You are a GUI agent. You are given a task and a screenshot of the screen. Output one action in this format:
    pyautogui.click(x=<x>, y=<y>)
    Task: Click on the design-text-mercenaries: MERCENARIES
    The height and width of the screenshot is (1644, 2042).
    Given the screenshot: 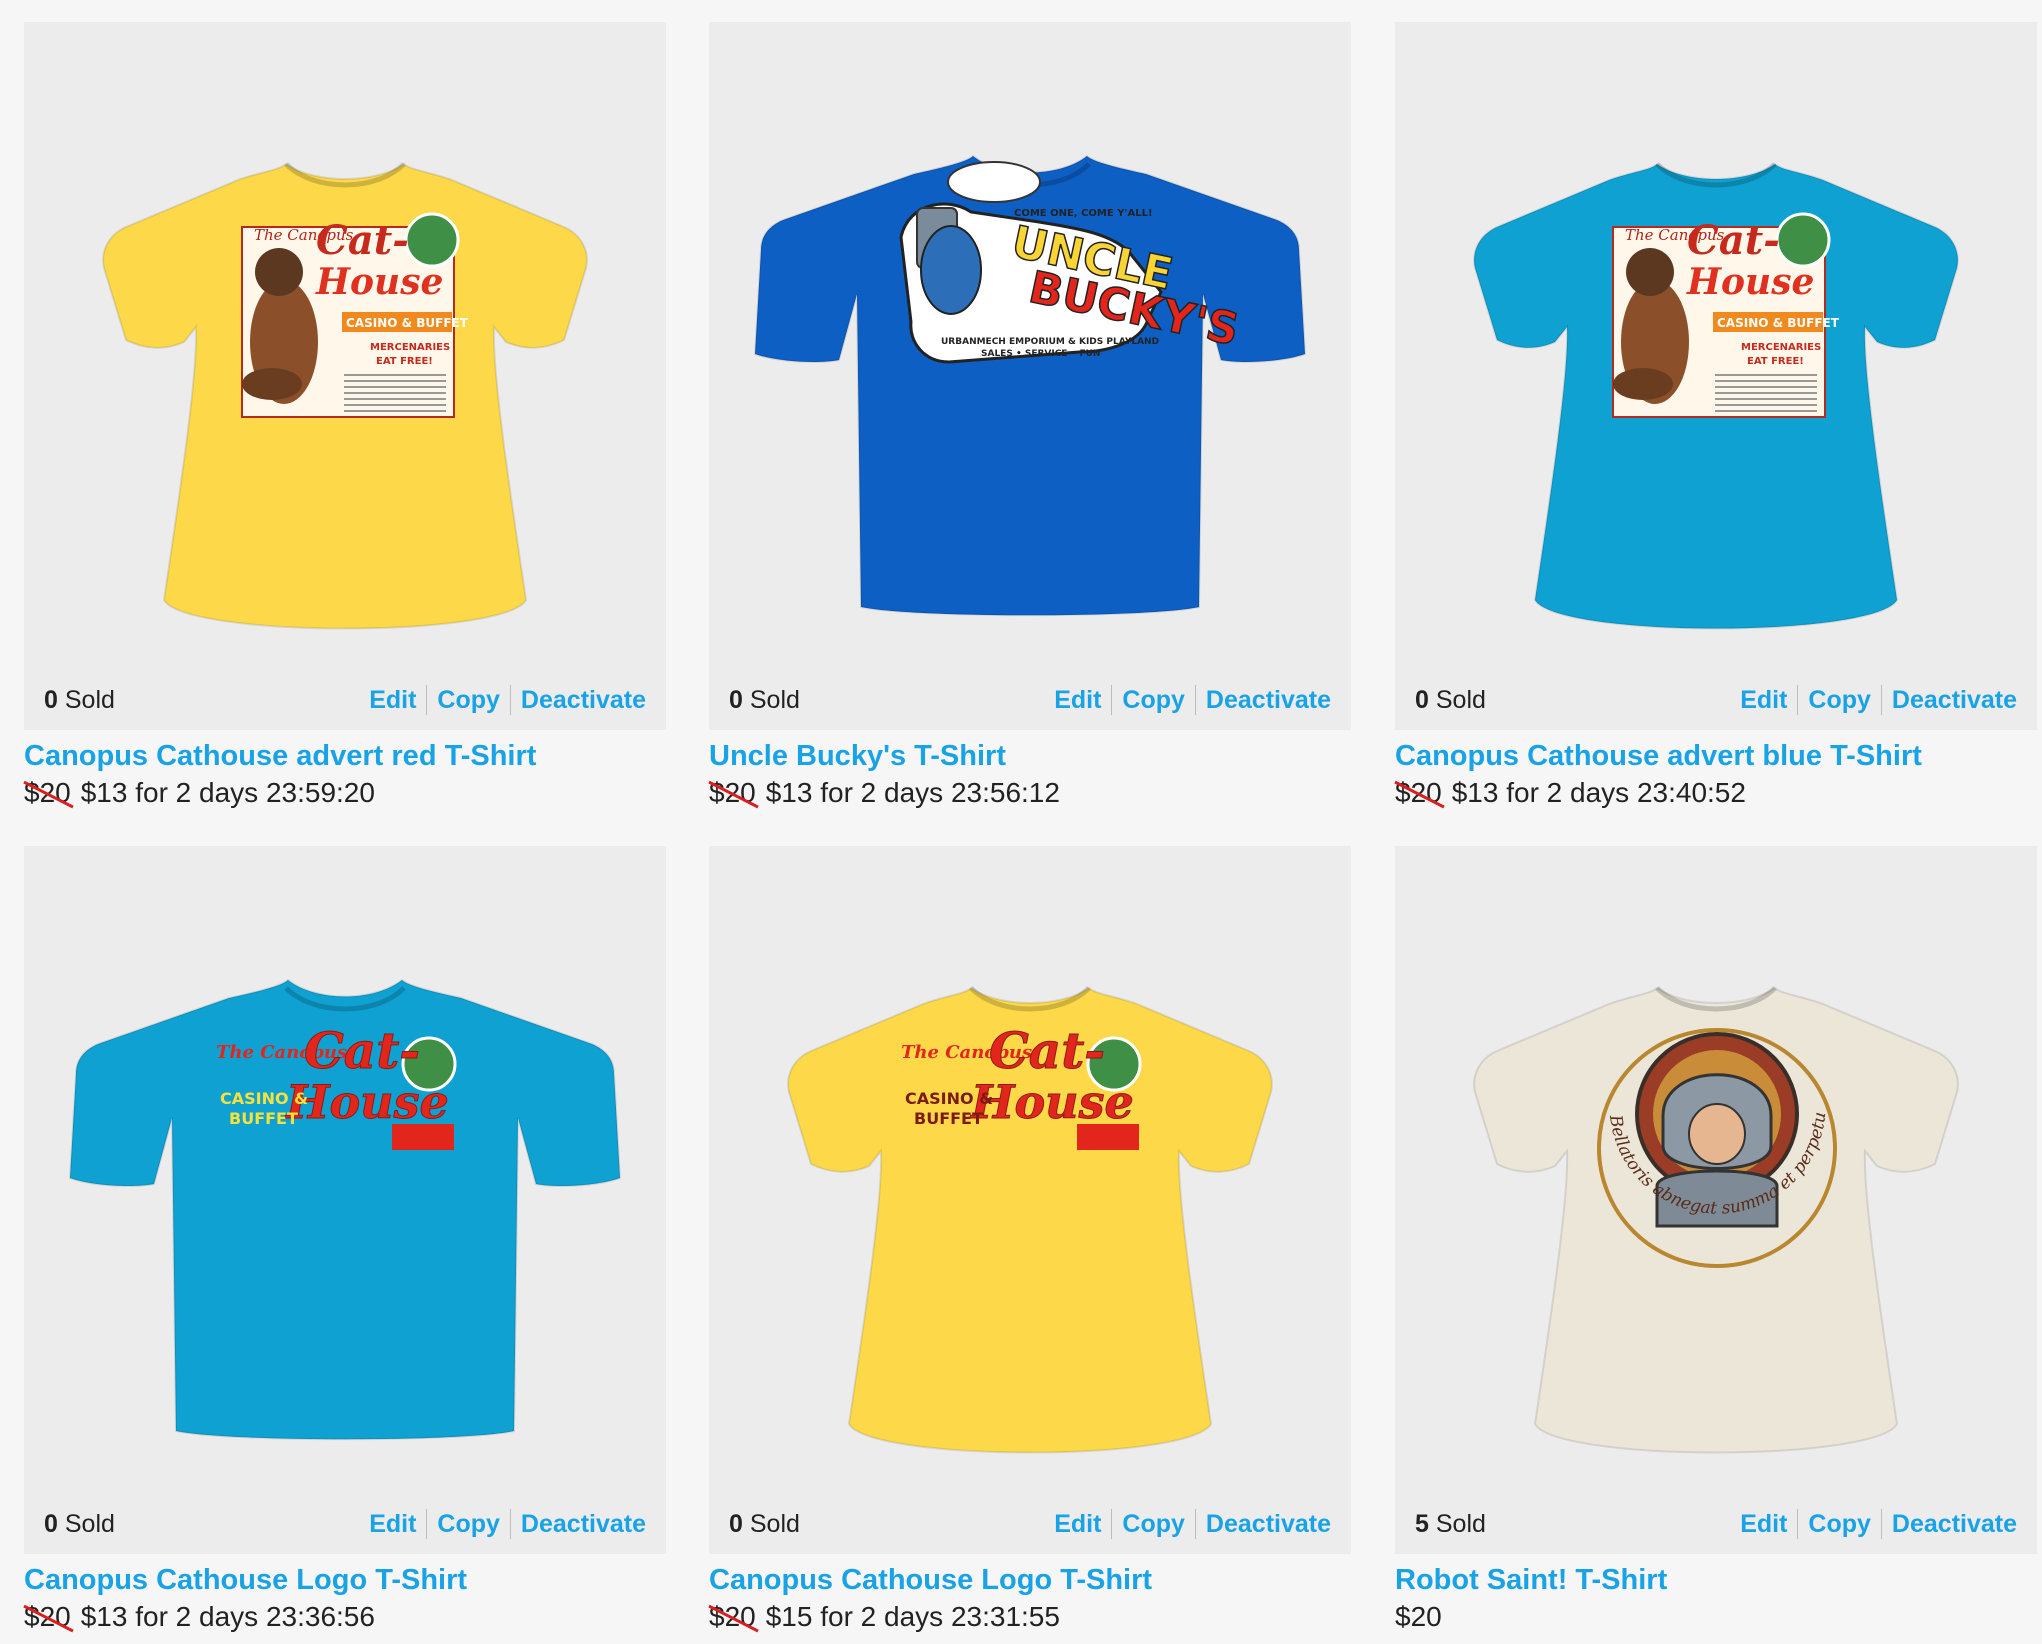 What is the action you would take?
    pyautogui.click(x=410, y=347)
    